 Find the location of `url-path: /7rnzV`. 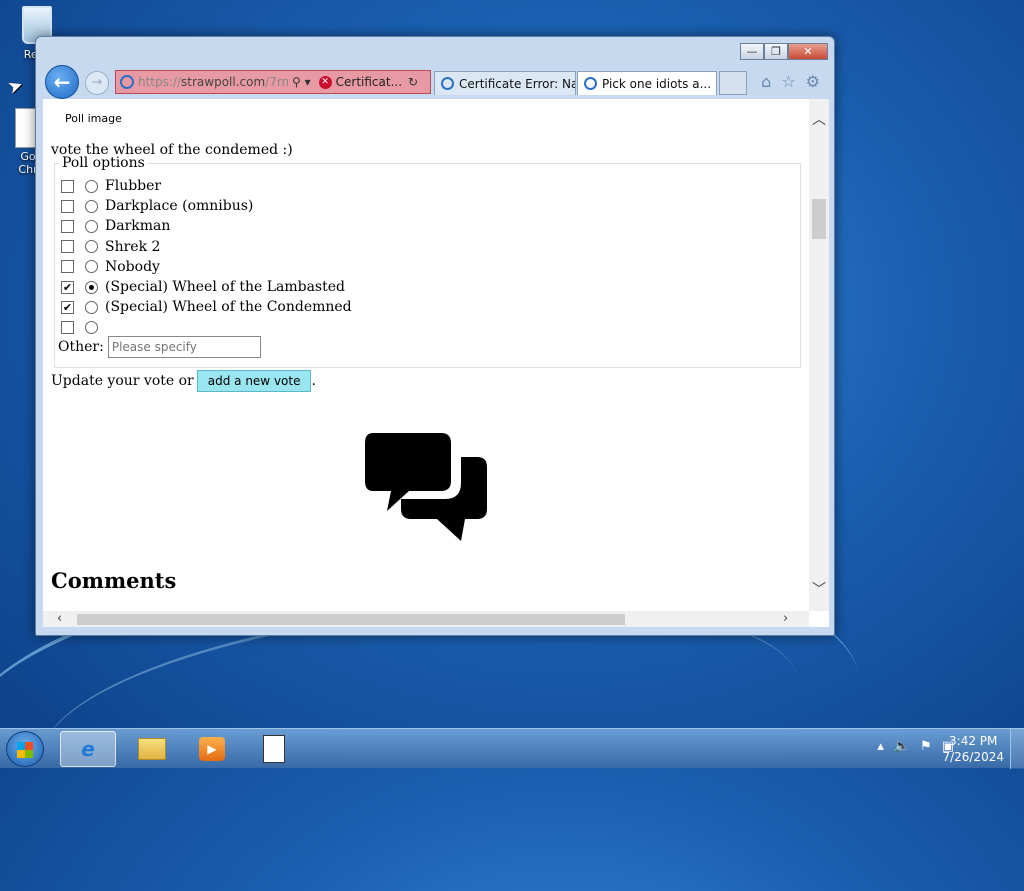

url-path: /7rnzV is located at coordinates (276, 82).